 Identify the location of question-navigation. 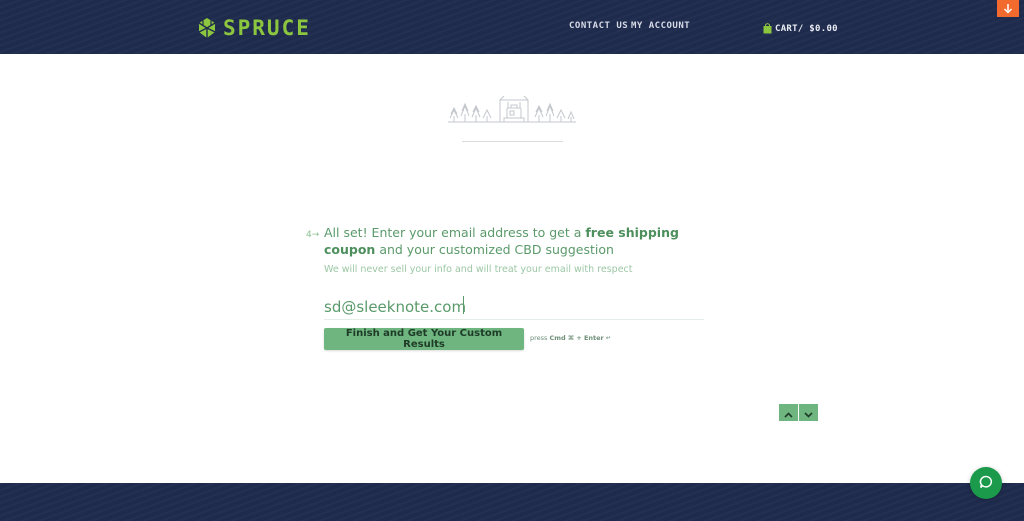
(798, 412).